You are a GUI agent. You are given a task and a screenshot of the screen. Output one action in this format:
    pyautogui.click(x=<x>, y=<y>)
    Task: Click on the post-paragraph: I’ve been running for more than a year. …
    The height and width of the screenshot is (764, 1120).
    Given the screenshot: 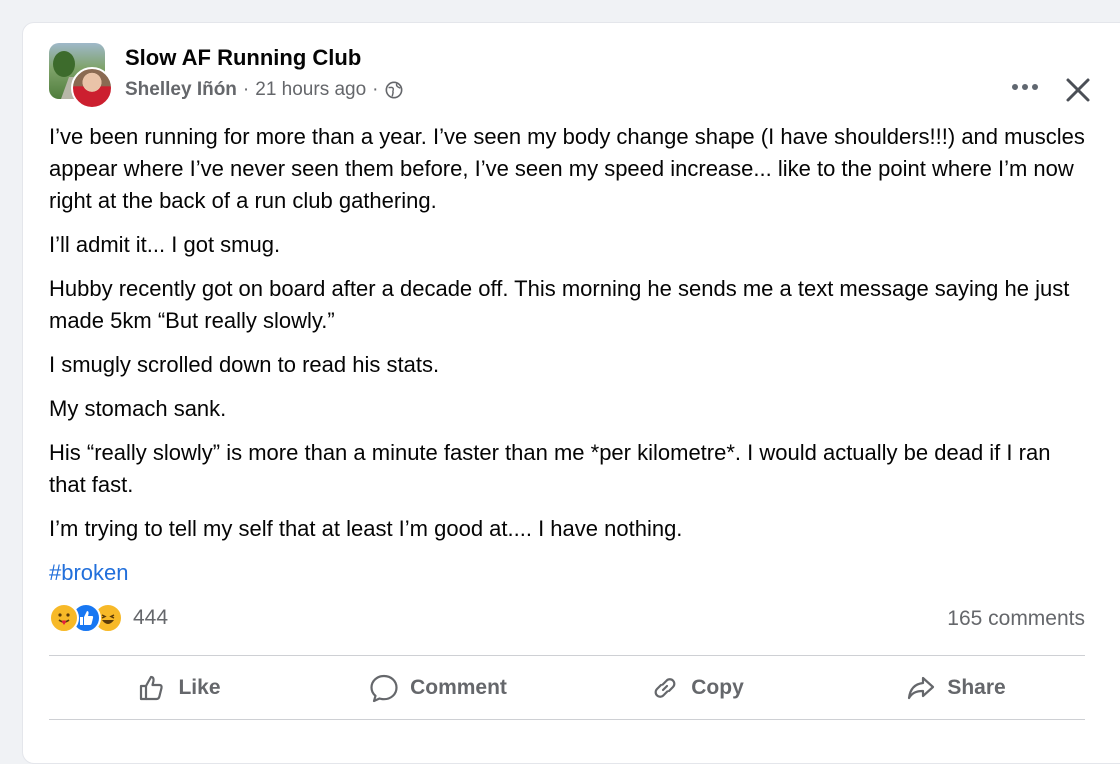 What is the action you would take?
    pyautogui.click(x=567, y=168)
    